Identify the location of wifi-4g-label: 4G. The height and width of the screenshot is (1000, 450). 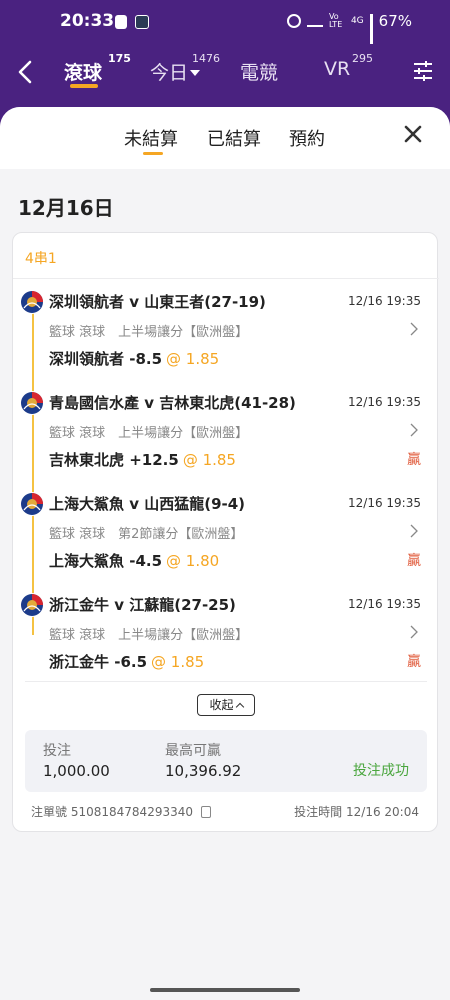
(357, 21).